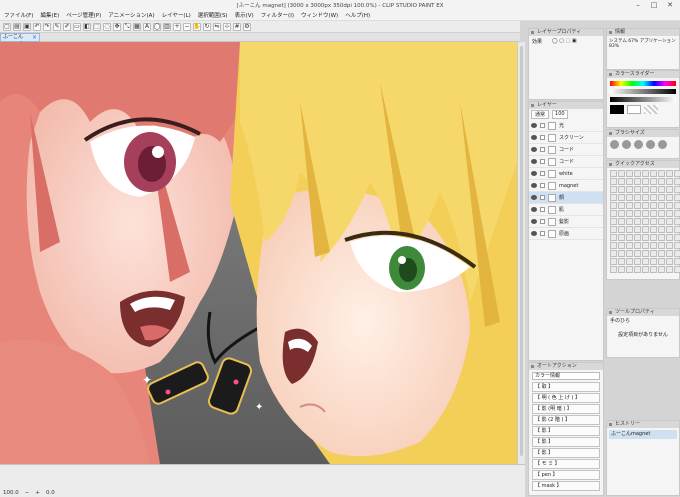 This screenshot has width=680, height=497. What do you see at coordinates (11, 493) in the screenshot?
I see `zoom-value: 100.0` at bounding box center [11, 493].